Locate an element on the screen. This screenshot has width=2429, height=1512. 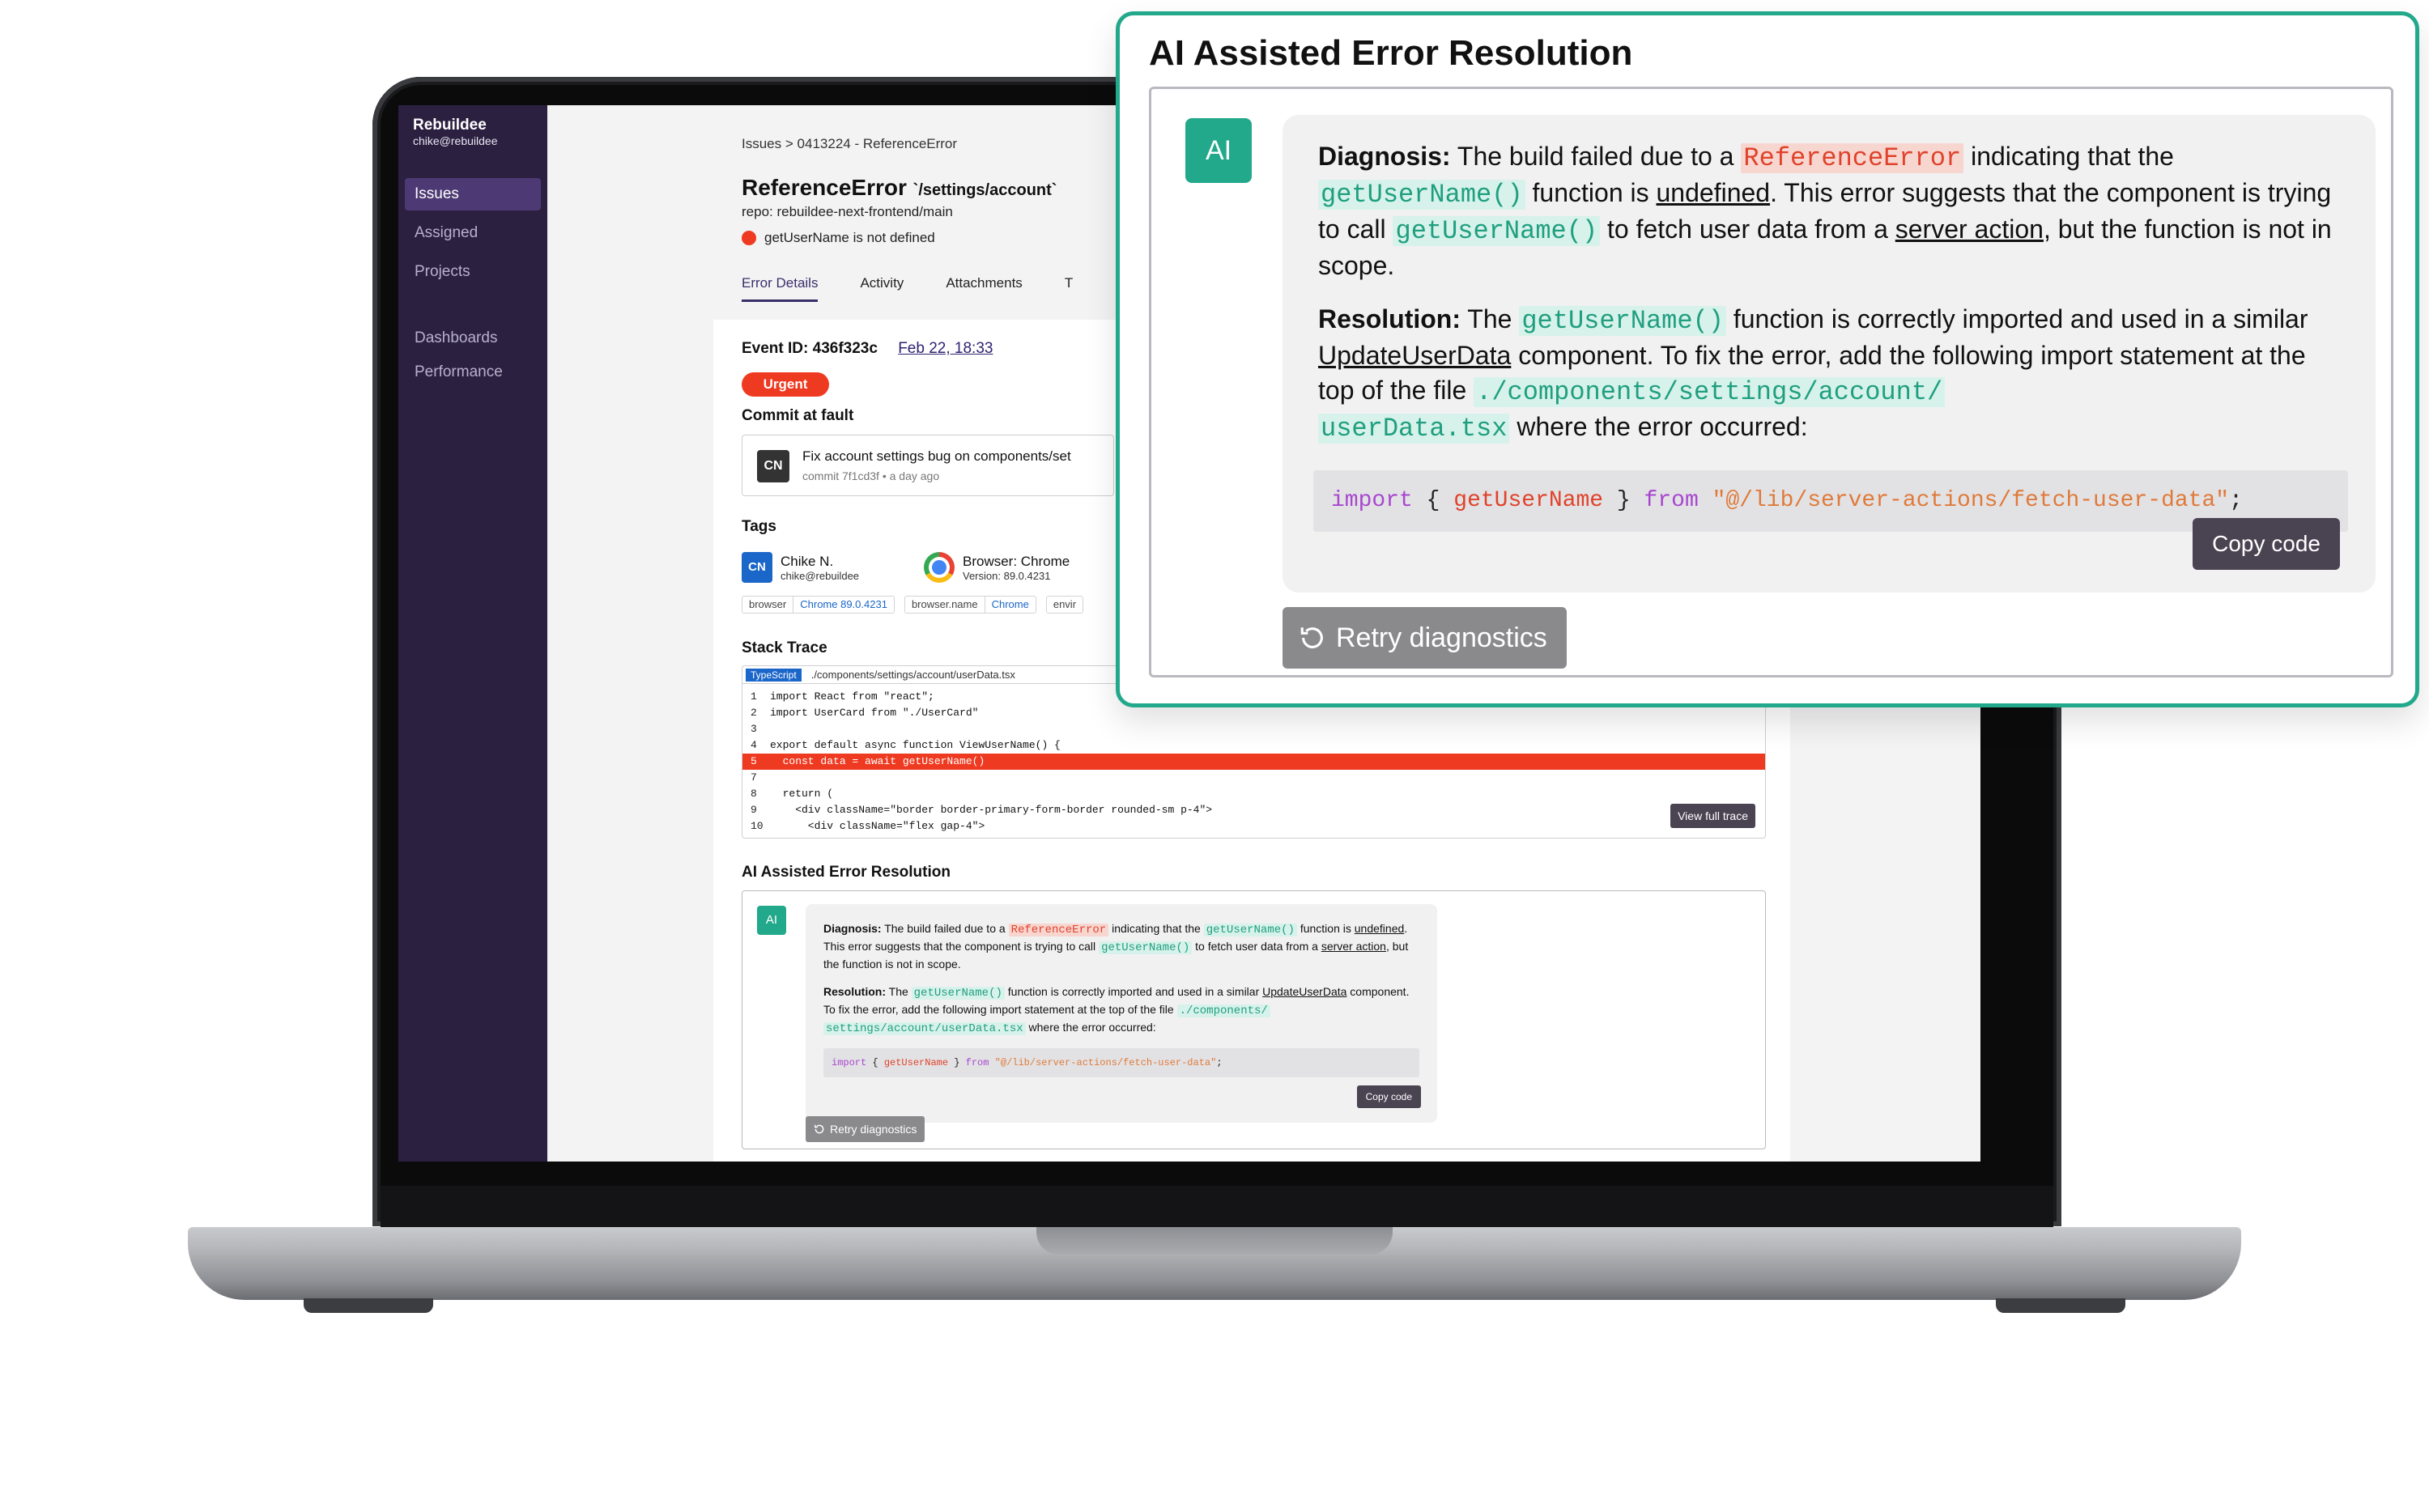
commit-meta: commit 7f1cd3f • a day ago is located at coordinates (871, 475).